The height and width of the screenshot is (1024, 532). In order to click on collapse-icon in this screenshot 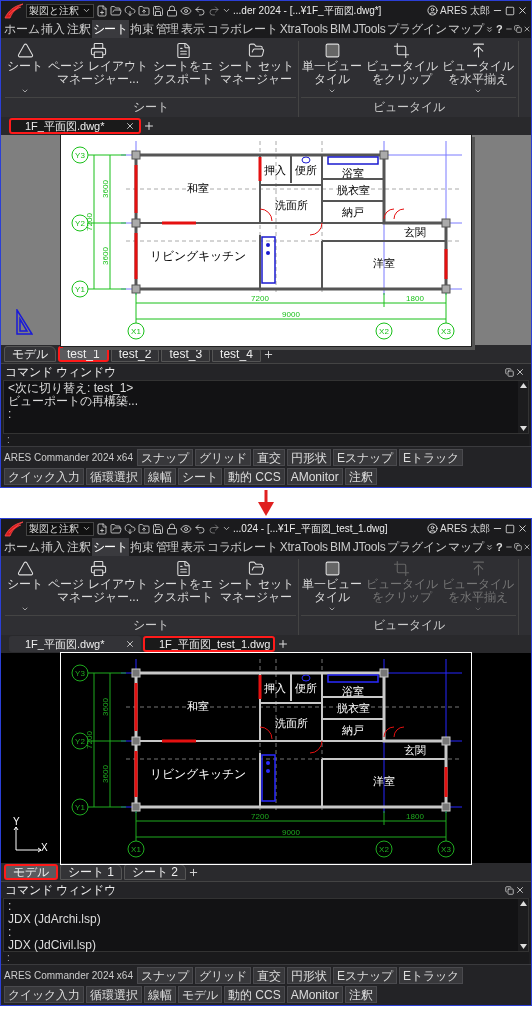, I will do `click(489, 29)`.